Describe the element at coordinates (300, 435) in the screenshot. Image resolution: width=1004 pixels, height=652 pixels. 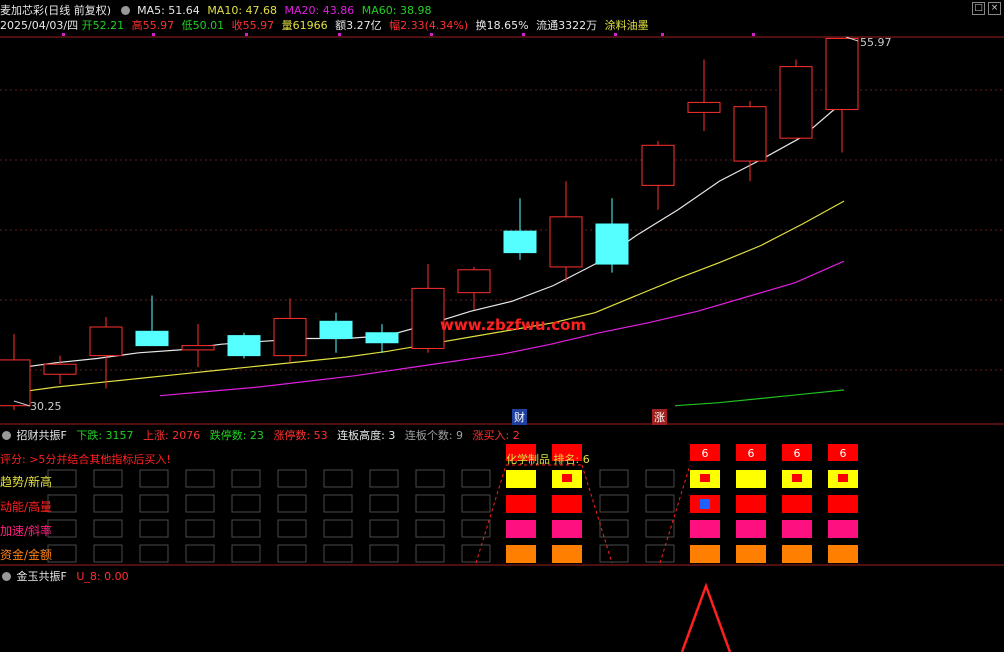
I see `limit-up-count: 涨停数: 53` at that location.